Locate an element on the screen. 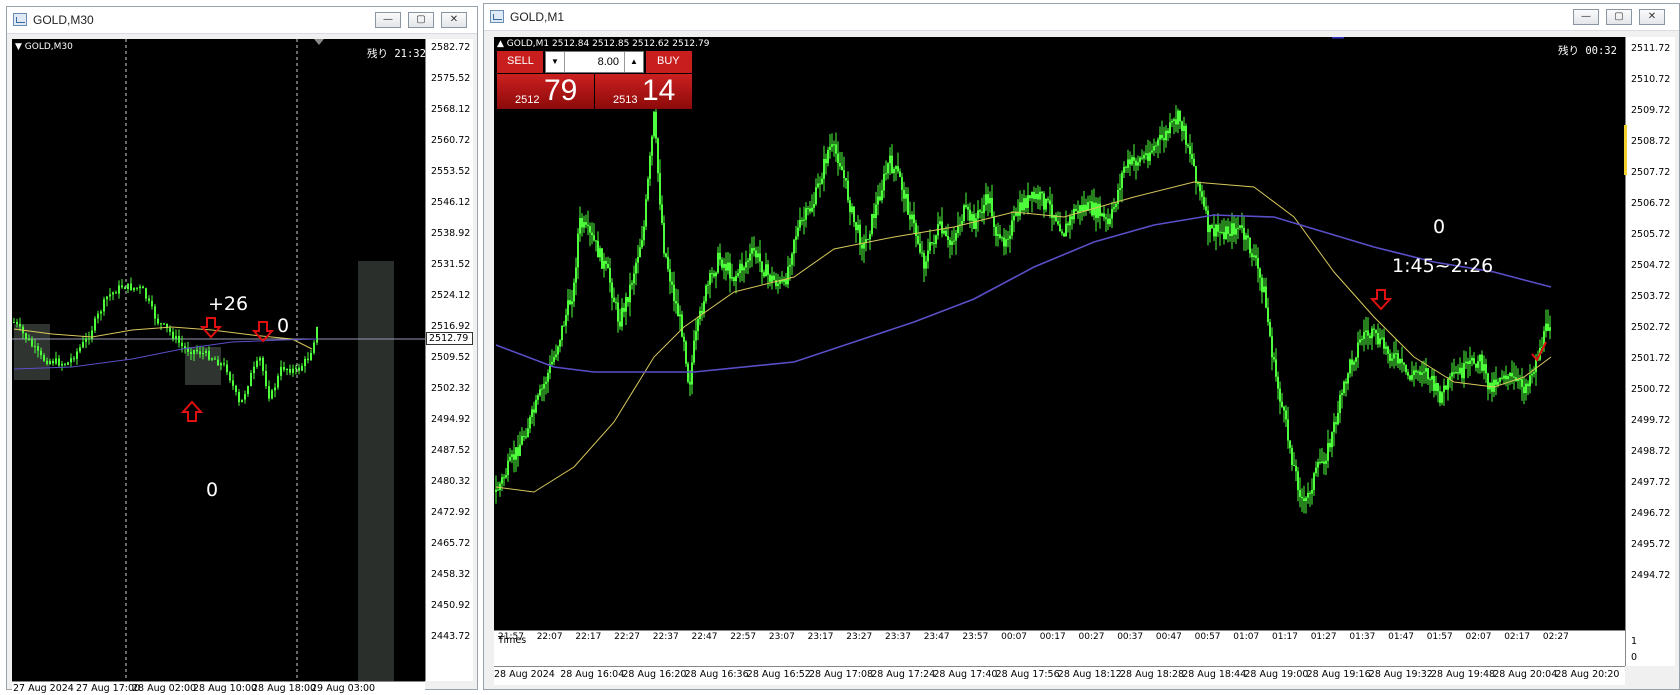 The width and height of the screenshot is (1680, 695). price-tick: 2509.52 is located at coordinates (451, 357).